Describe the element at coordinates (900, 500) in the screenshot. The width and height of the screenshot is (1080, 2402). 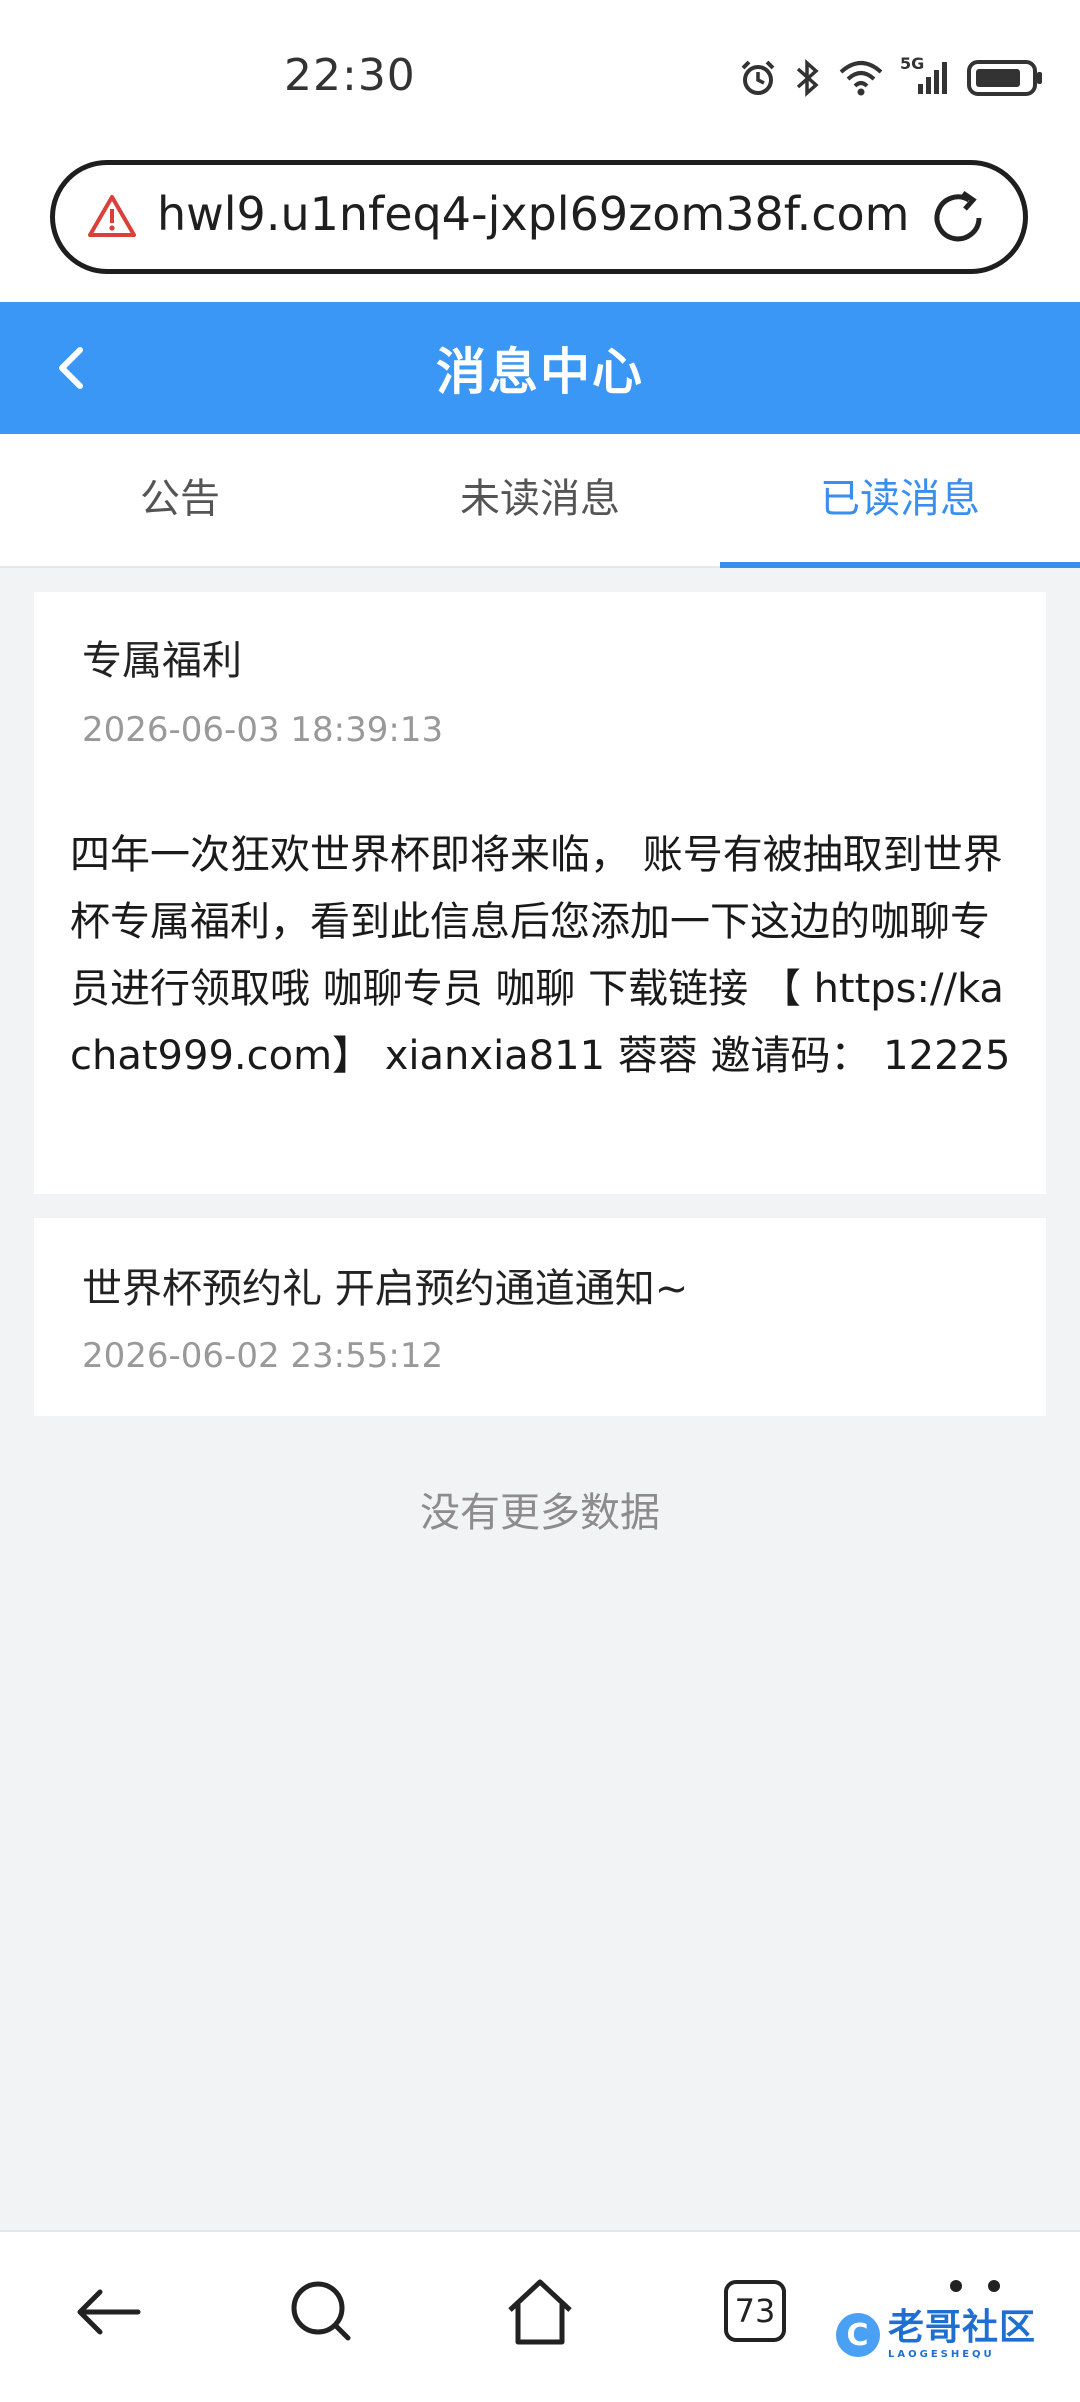
I see `tab-read: 已读消息` at that location.